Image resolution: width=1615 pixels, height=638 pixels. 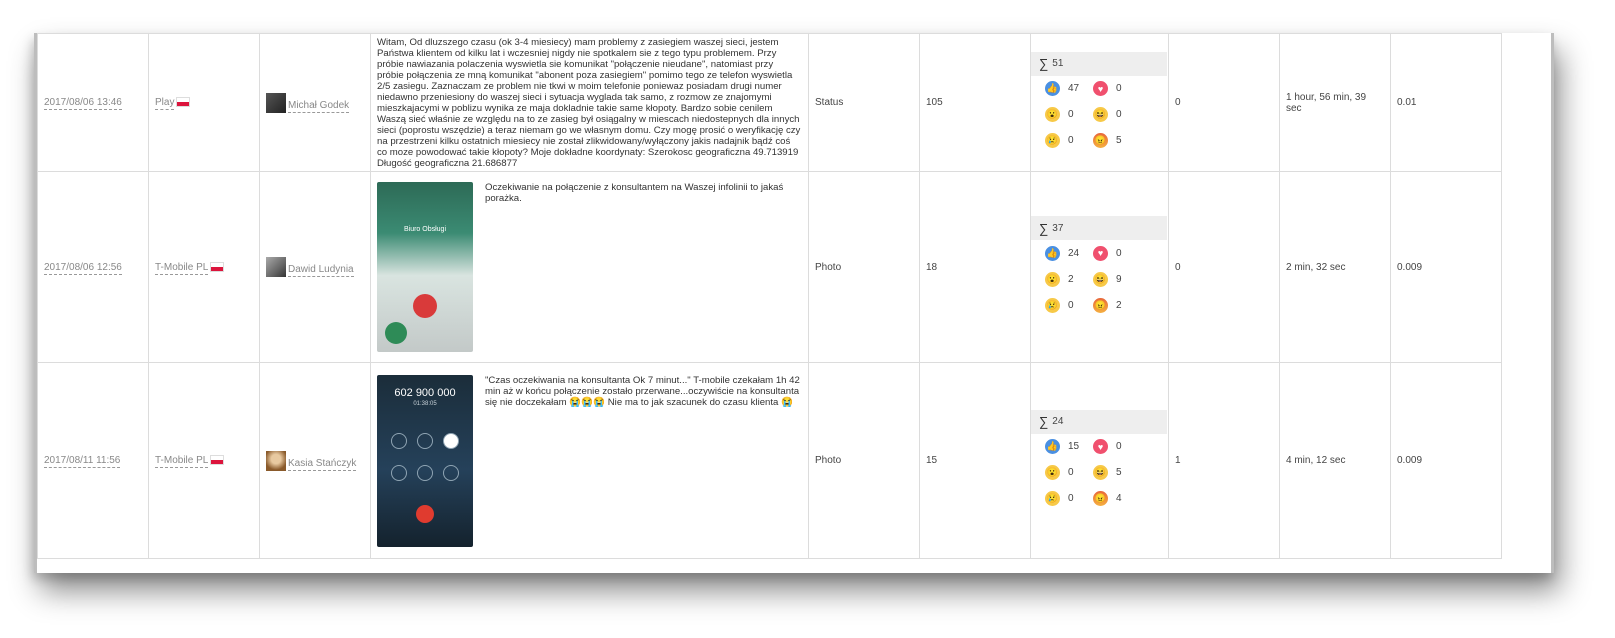 What do you see at coordinates (425, 267) in the screenshot?
I see `post-photo: Biuro Obsługi` at bounding box center [425, 267].